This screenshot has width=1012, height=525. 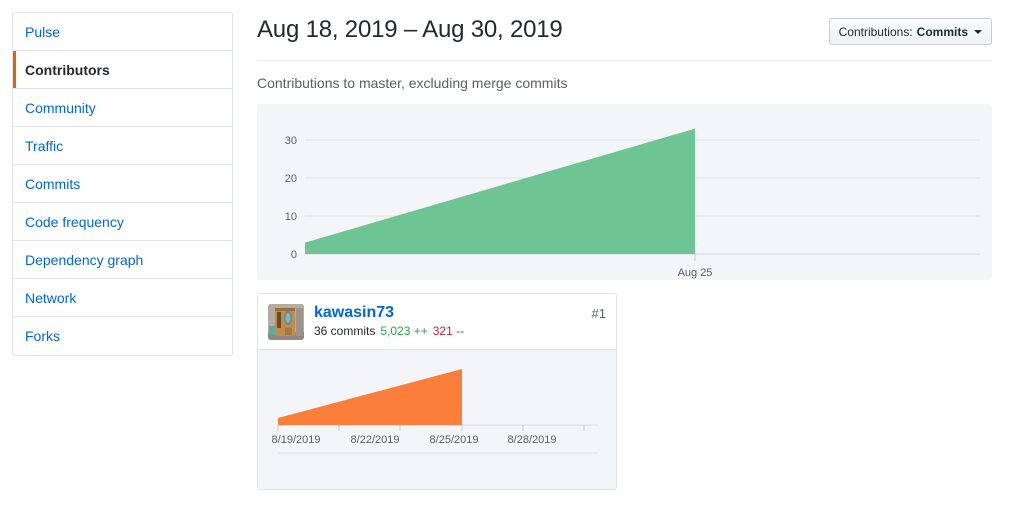 I want to click on ytick-0: 0, so click(x=294, y=255).